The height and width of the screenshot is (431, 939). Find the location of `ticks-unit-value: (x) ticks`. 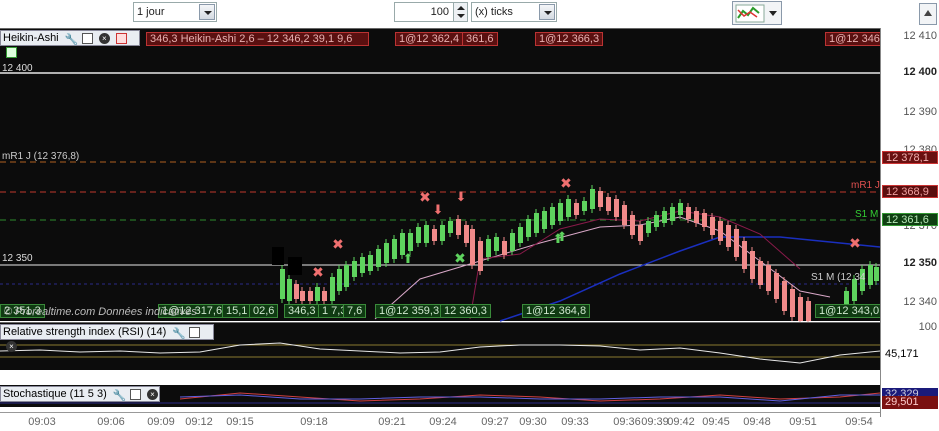

ticks-unit-value: (x) ticks is located at coordinates (494, 12).